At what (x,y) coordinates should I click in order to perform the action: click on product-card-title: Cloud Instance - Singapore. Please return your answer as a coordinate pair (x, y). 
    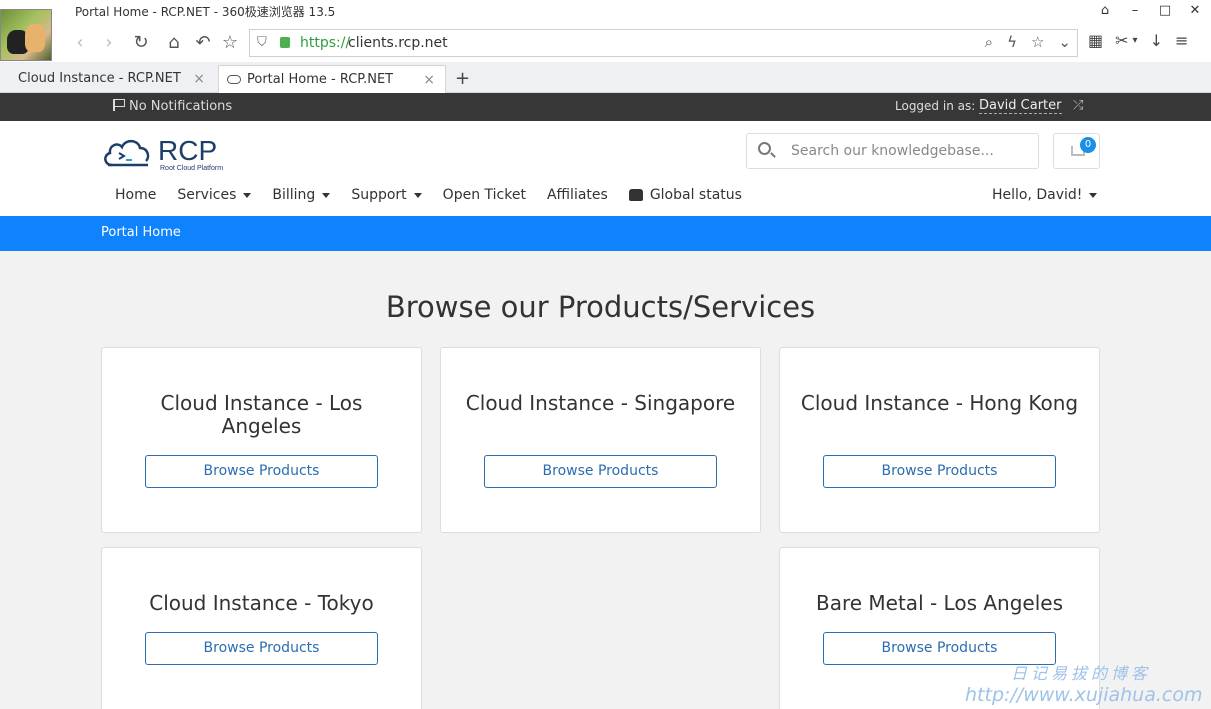
    Looking at the image, I should click on (600, 403).